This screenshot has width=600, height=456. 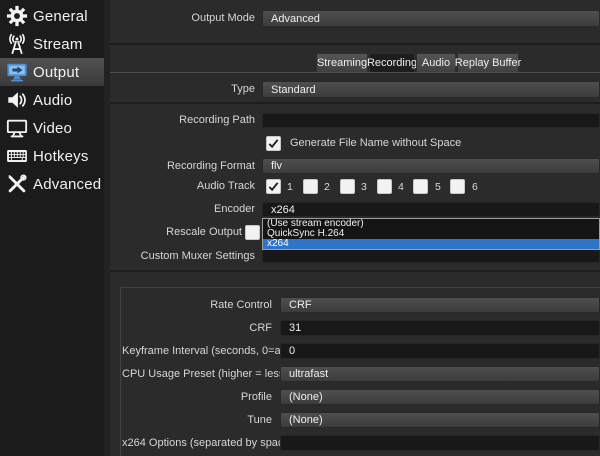 What do you see at coordinates (60, 16) in the screenshot?
I see `sidebar-item-label: General` at bounding box center [60, 16].